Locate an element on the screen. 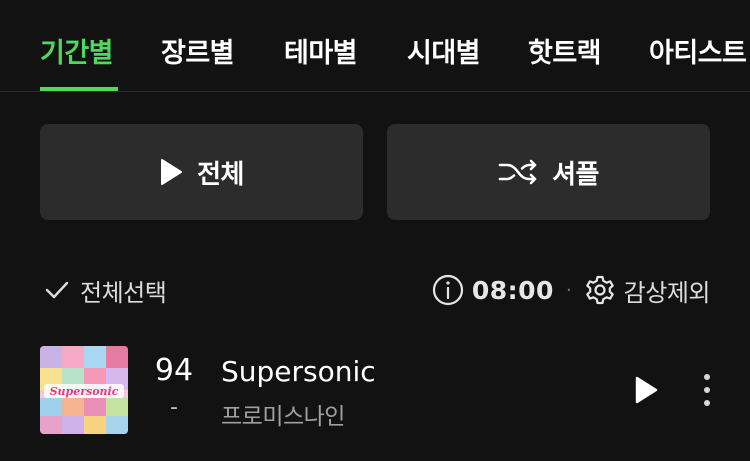  more-vertical-icon is located at coordinates (707, 390).